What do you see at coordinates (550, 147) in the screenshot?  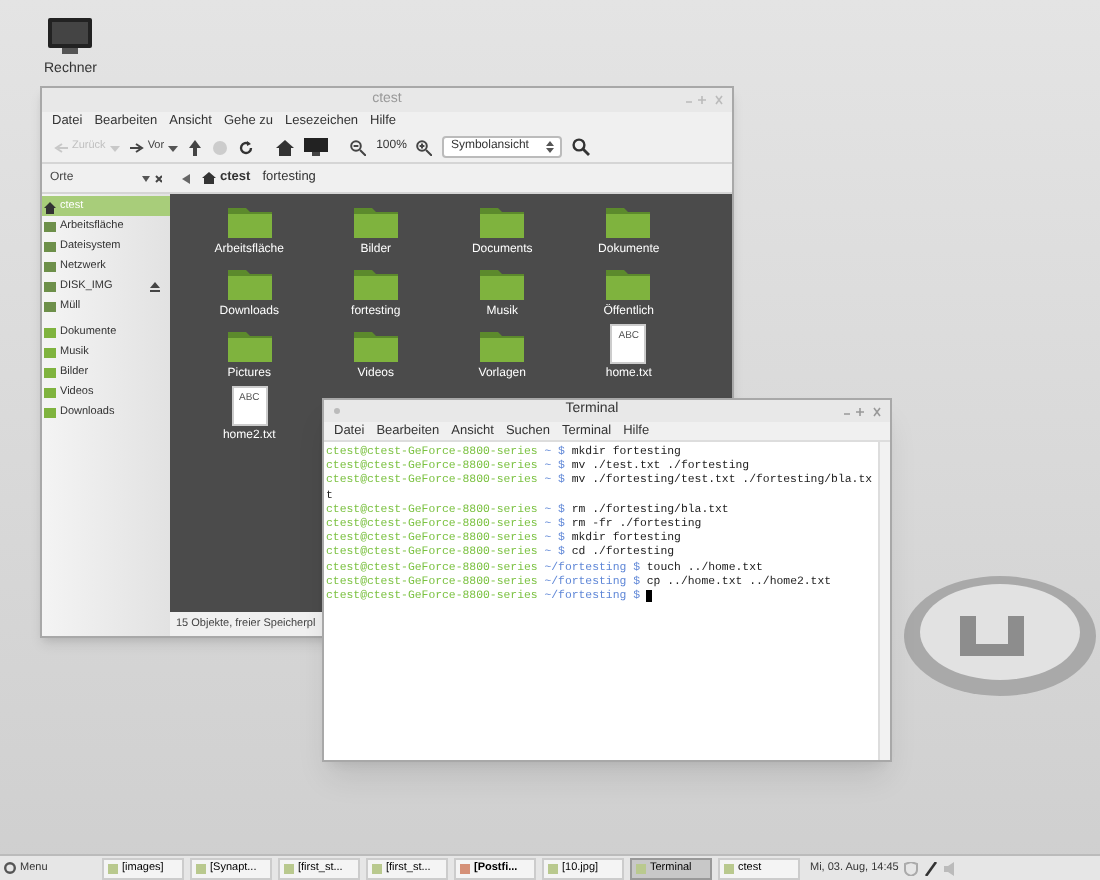 I see `spinner-icon` at bounding box center [550, 147].